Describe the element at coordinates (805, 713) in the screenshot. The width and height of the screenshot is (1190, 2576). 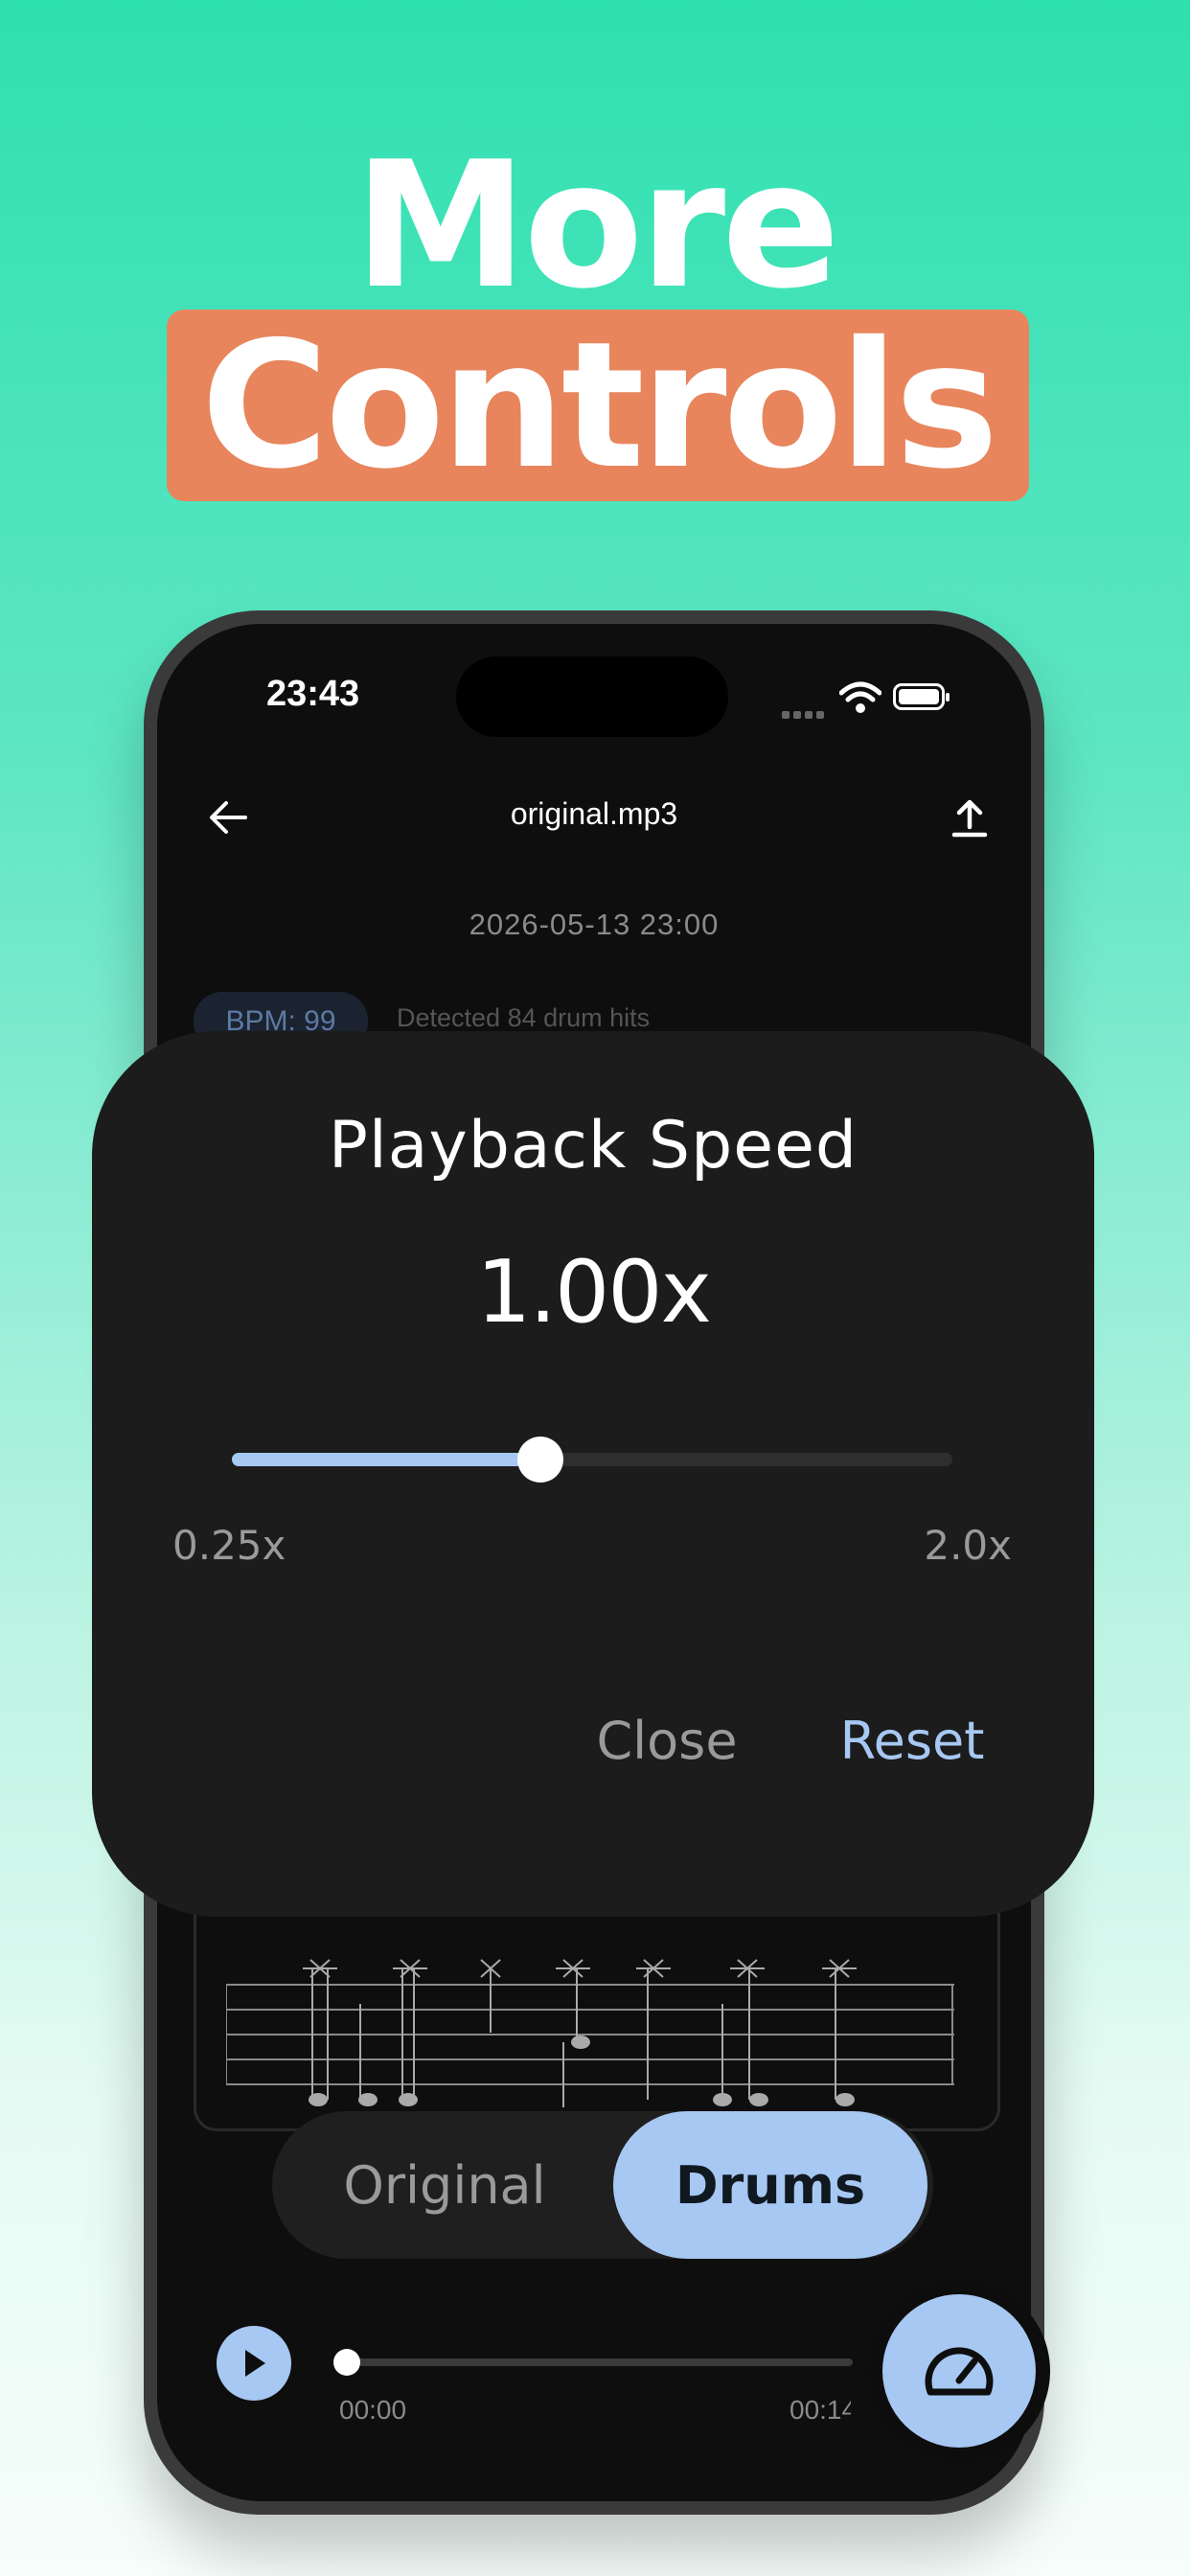
I see `signal-icon` at that location.